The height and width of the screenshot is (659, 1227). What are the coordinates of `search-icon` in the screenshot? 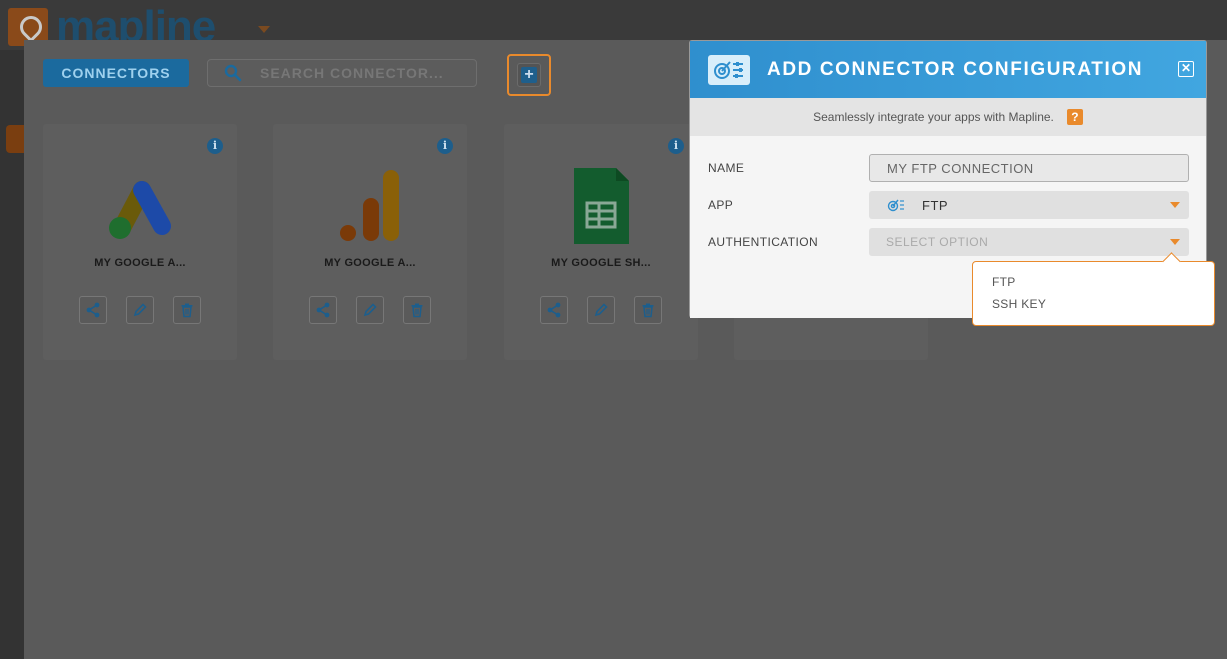 It's located at (233, 73).